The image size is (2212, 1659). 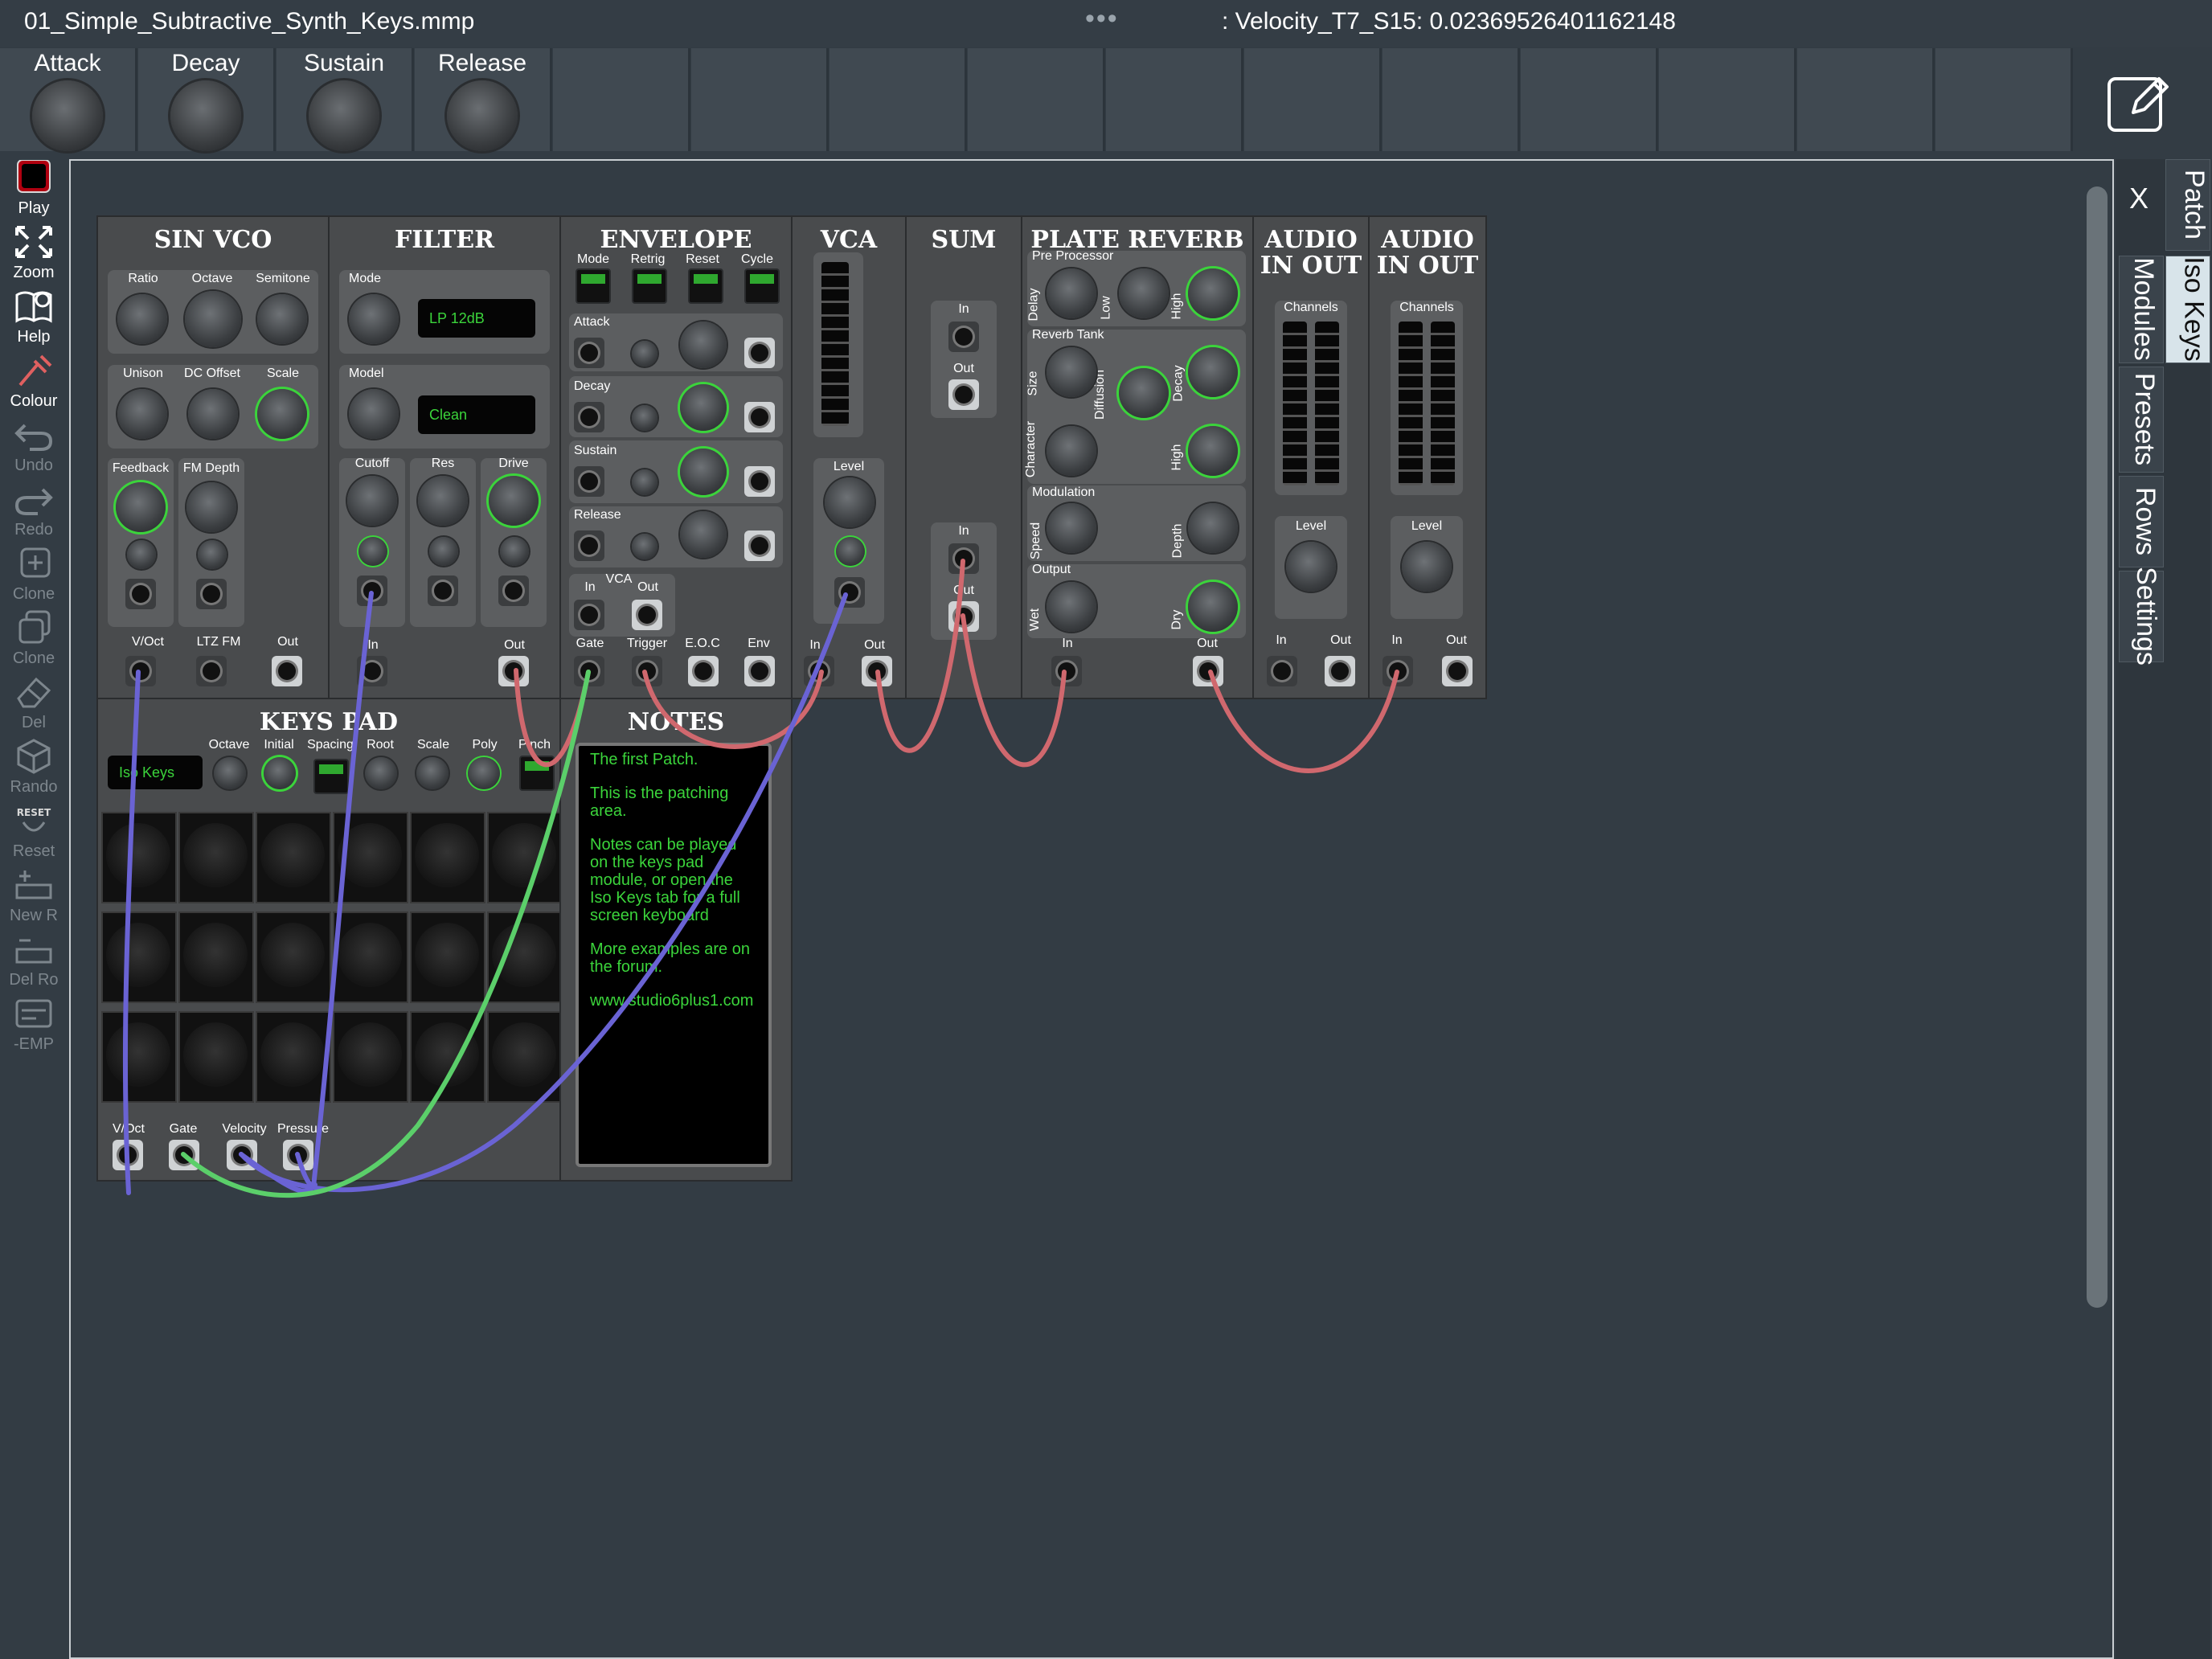 What do you see at coordinates (374, 319) in the screenshot?
I see `mode-knob` at bounding box center [374, 319].